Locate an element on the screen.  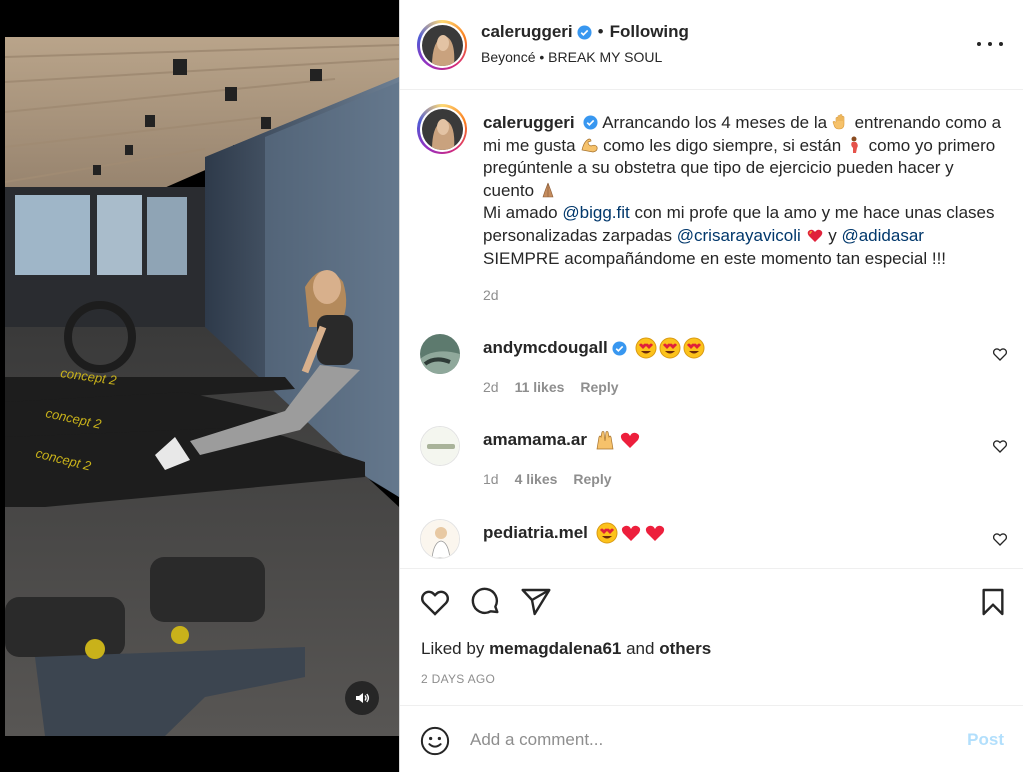
liked-by-others-link: others is located at coordinates (685, 648).